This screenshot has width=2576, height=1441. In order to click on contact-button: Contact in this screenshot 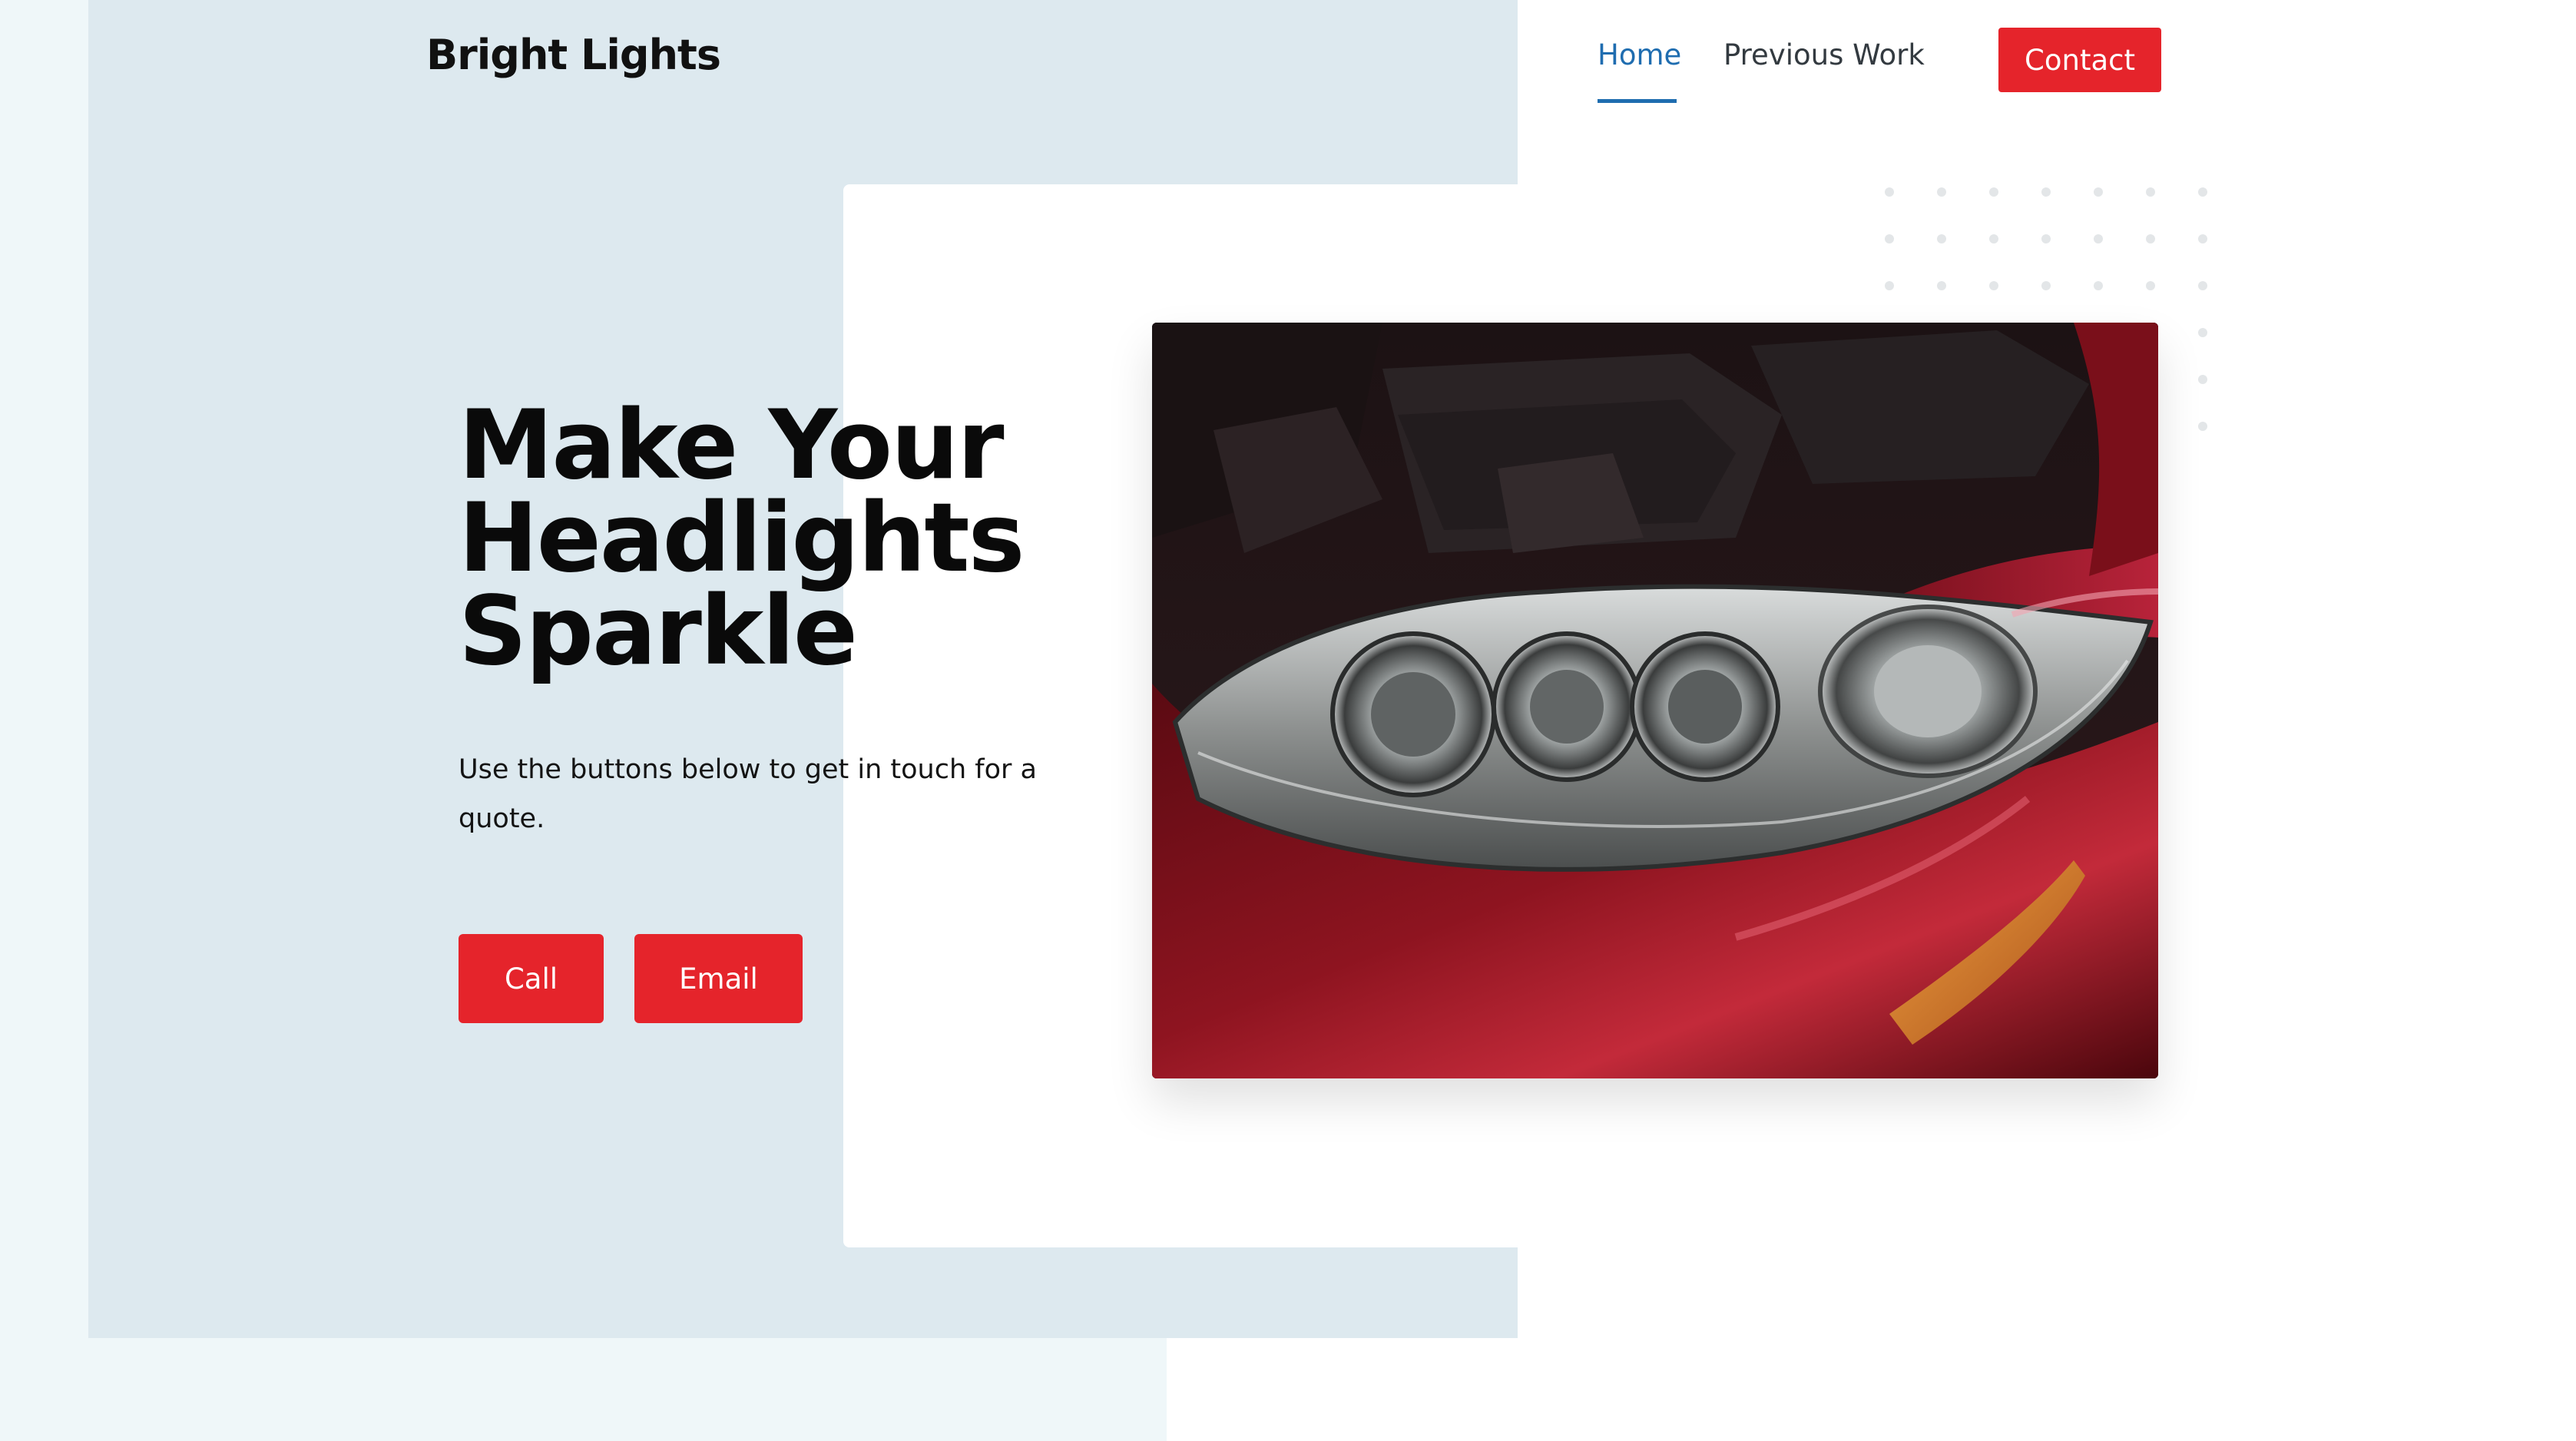, I will do `click(2079, 60)`.